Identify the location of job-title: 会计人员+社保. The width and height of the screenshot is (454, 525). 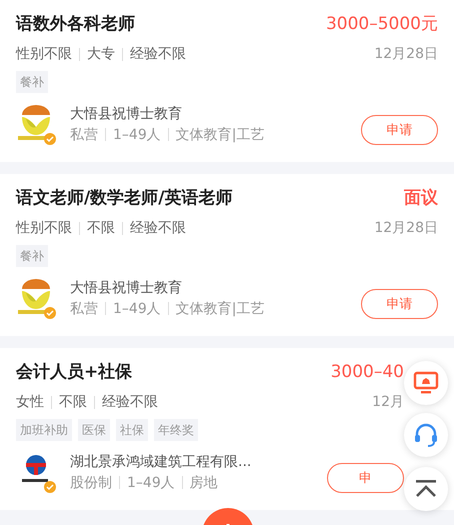
(74, 372).